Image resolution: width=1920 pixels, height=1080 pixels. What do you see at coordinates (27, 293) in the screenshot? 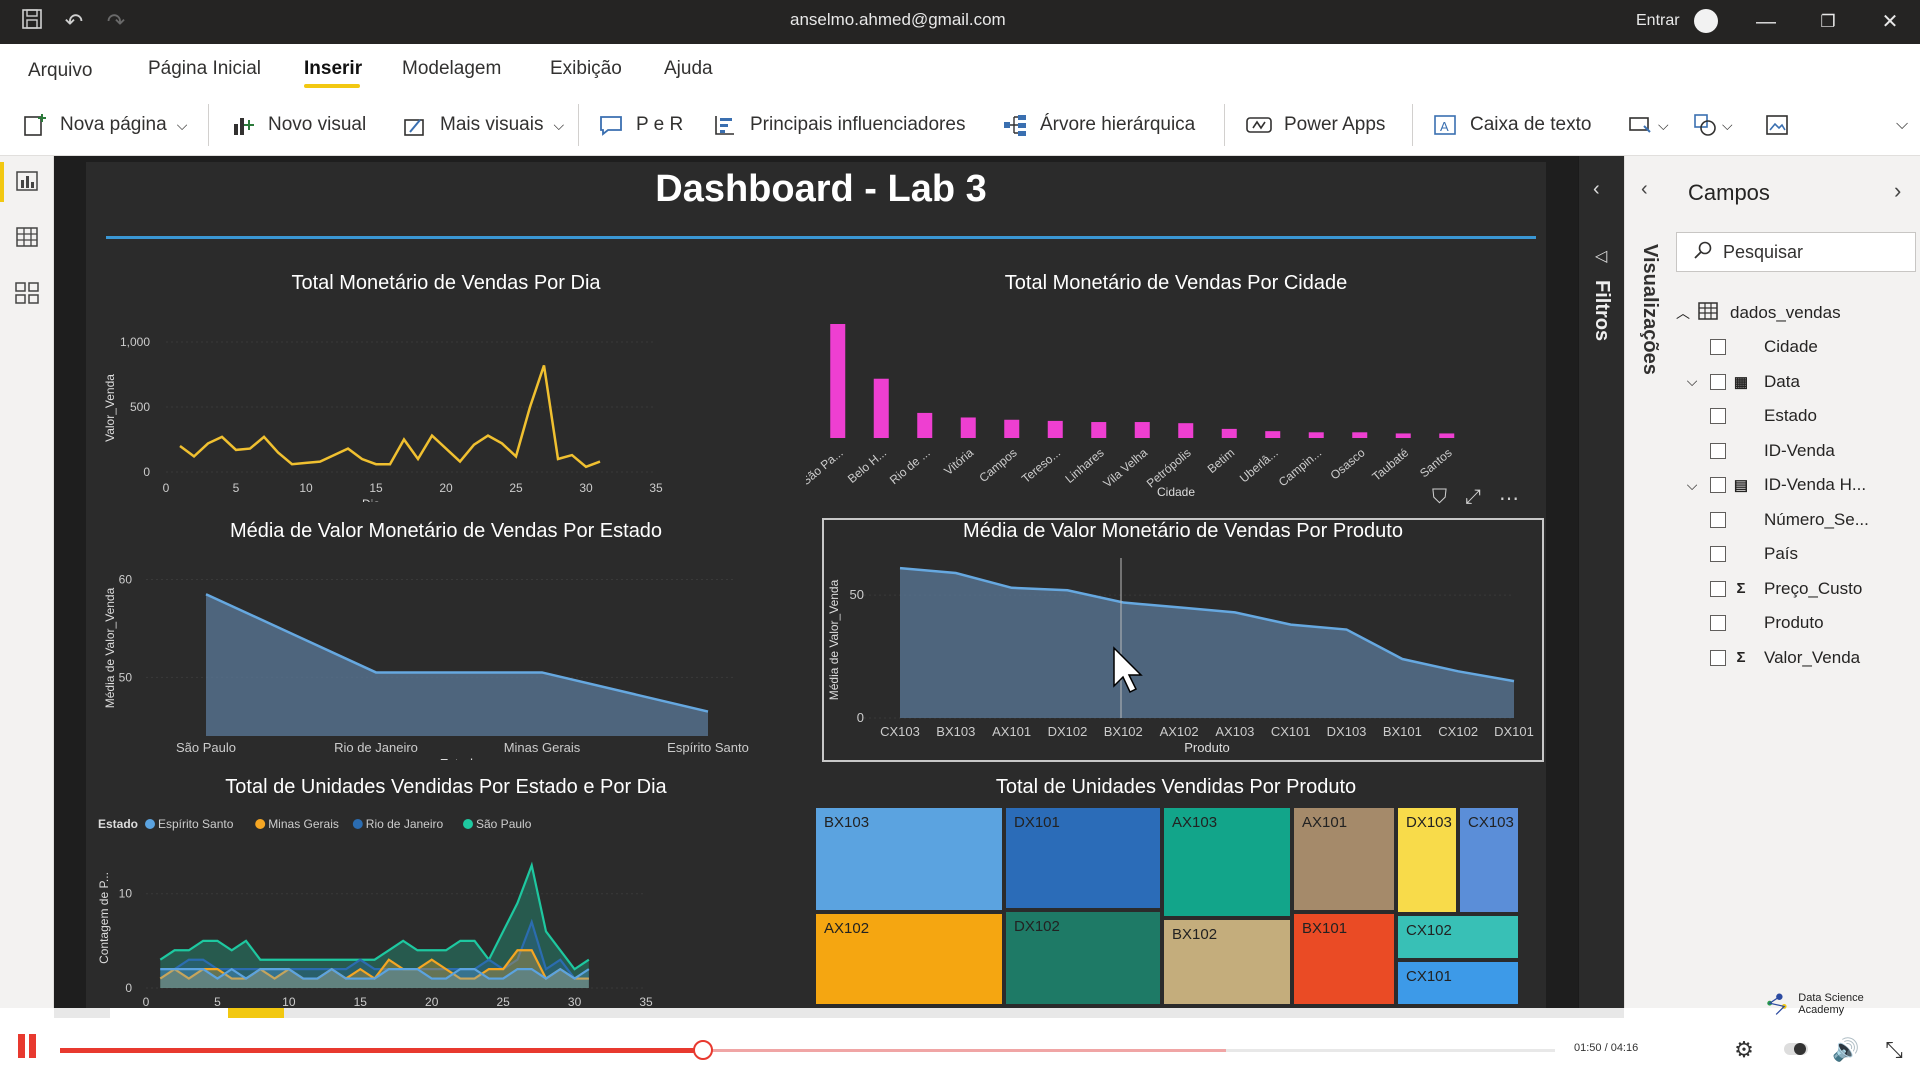
I see `model-view-icon` at bounding box center [27, 293].